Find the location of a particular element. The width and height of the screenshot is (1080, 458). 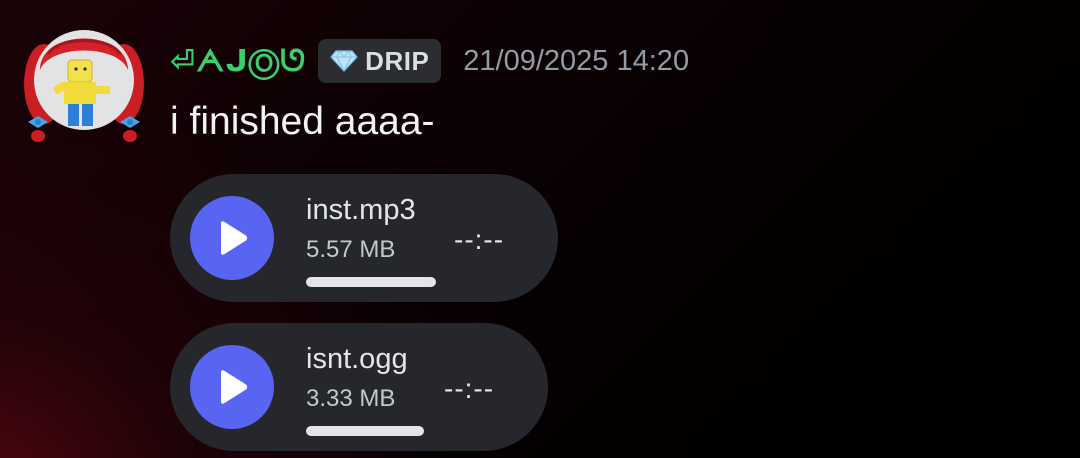

avatar is located at coordinates (84, 80).